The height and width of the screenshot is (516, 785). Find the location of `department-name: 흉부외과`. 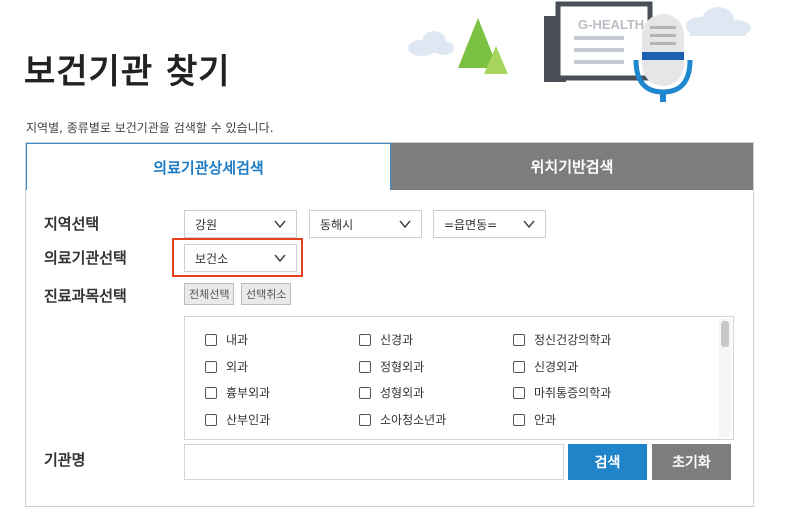

department-name: 흉부외과 is located at coordinates (248, 393).